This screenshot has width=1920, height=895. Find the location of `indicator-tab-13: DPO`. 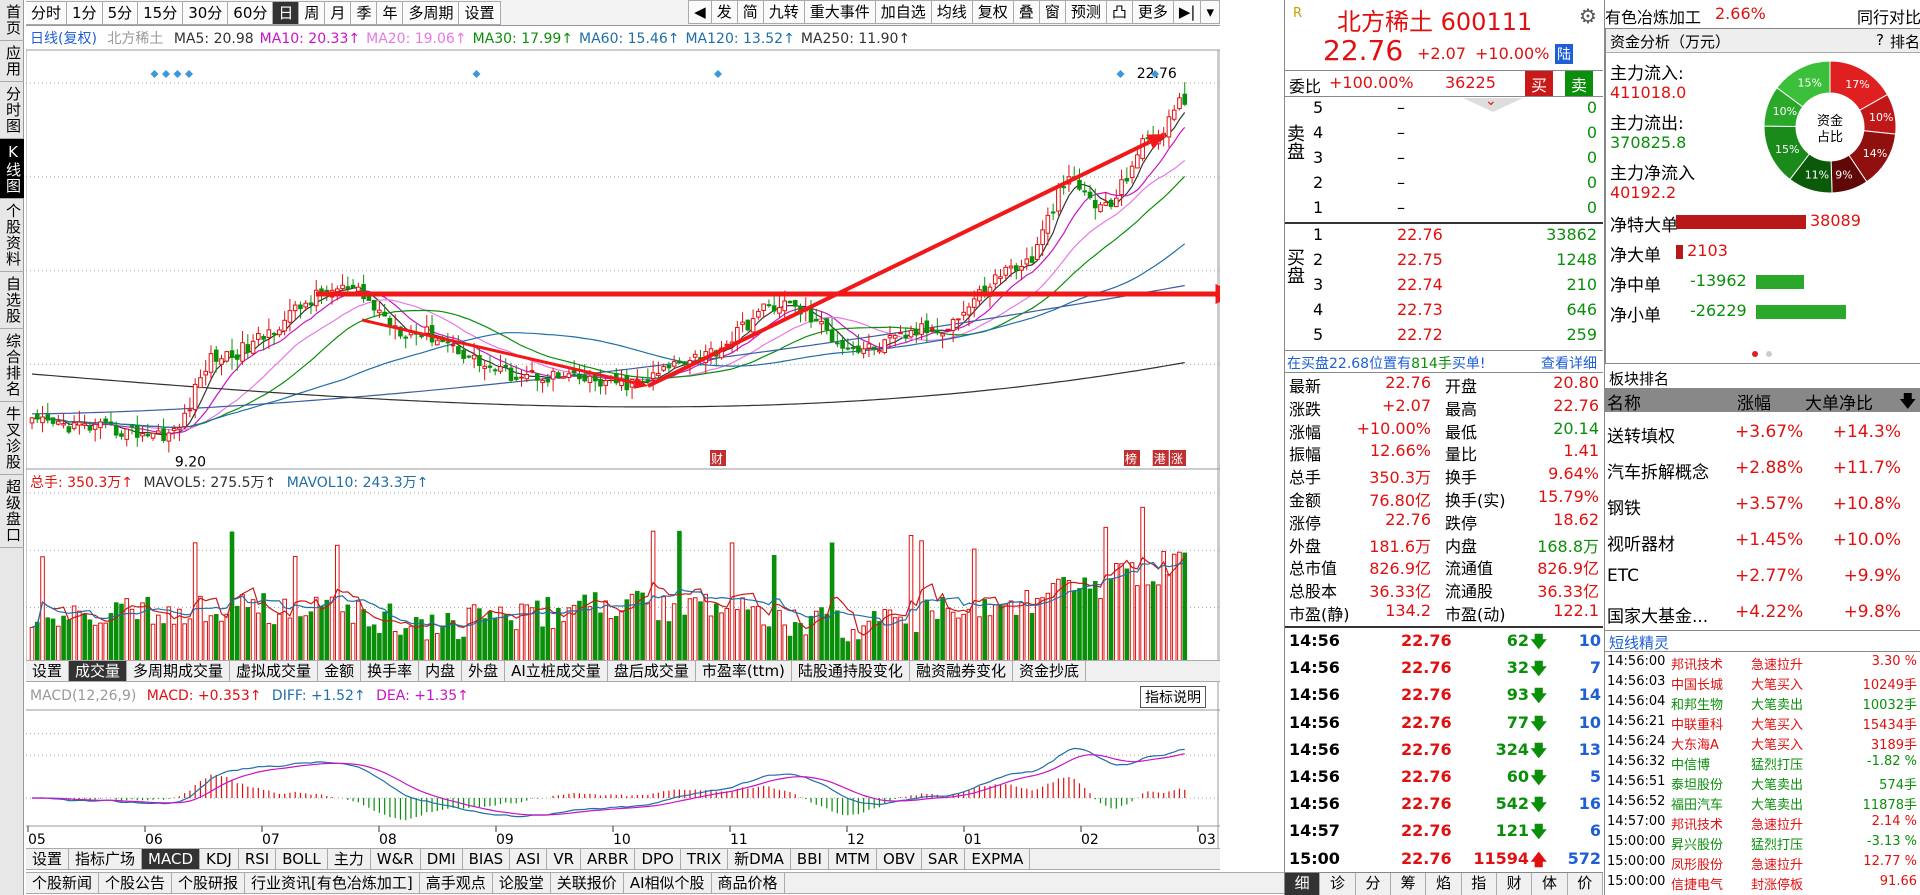

indicator-tab-13: DPO is located at coordinates (658, 859).